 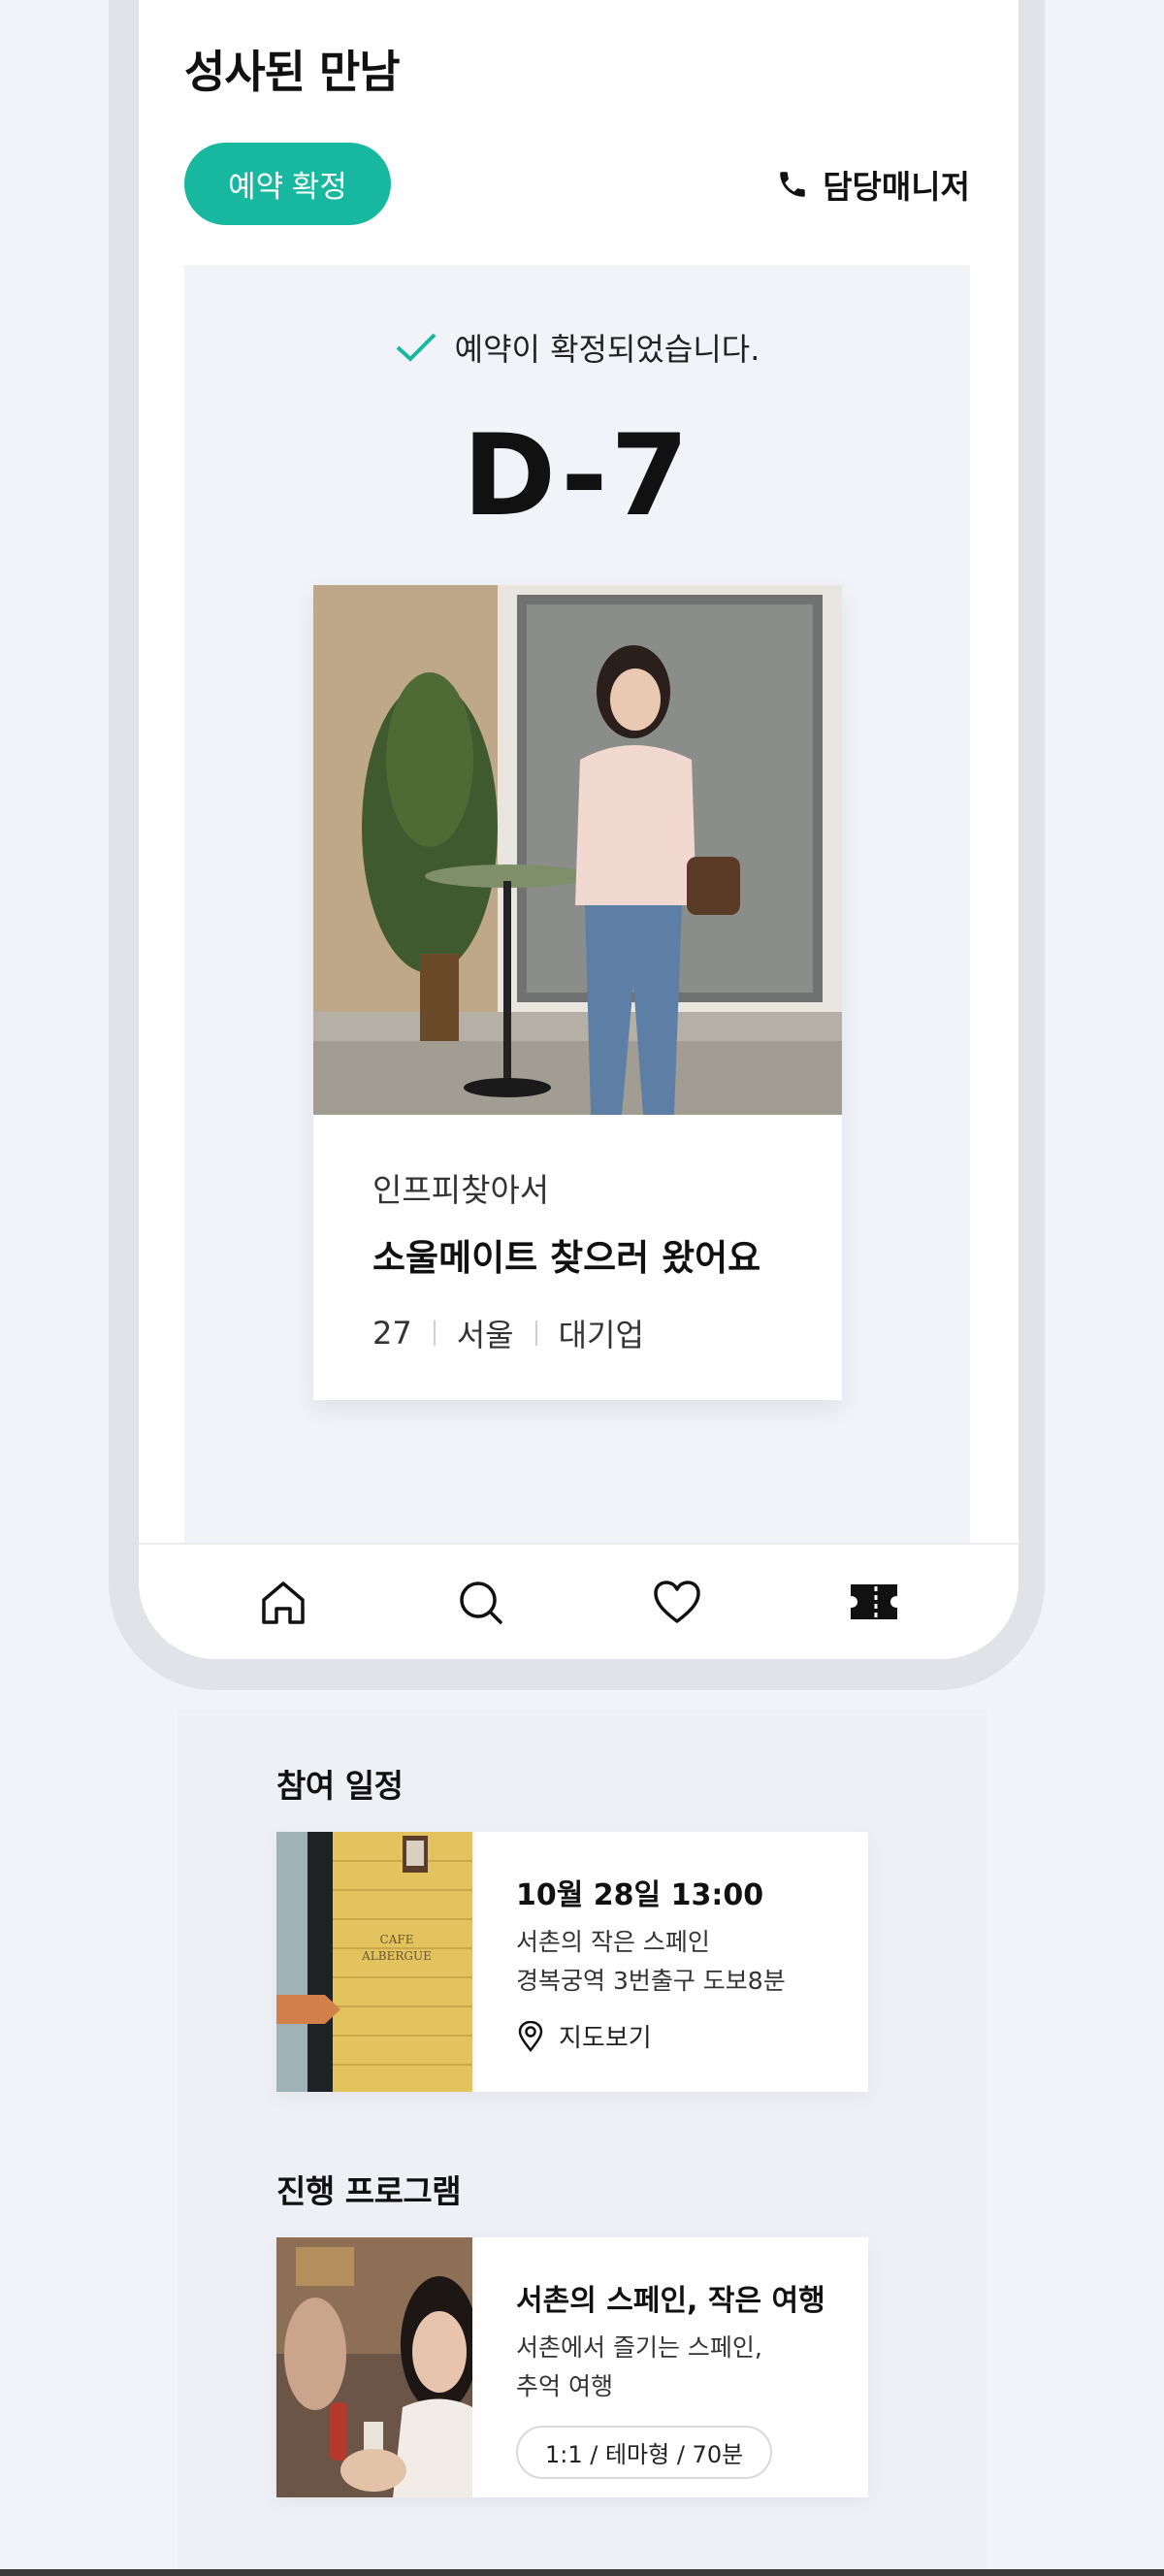 I want to click on tab-likes, so click(x=677, y=1602).